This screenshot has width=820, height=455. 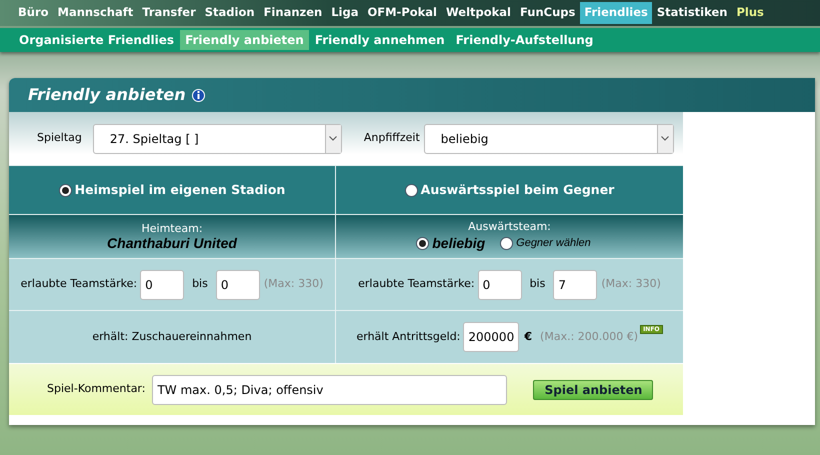 What do you see at coordinates (96, 389) in the screenshot?
I see `comment-label: Spiel-Kommentar:` at bounding box center [96, 389].